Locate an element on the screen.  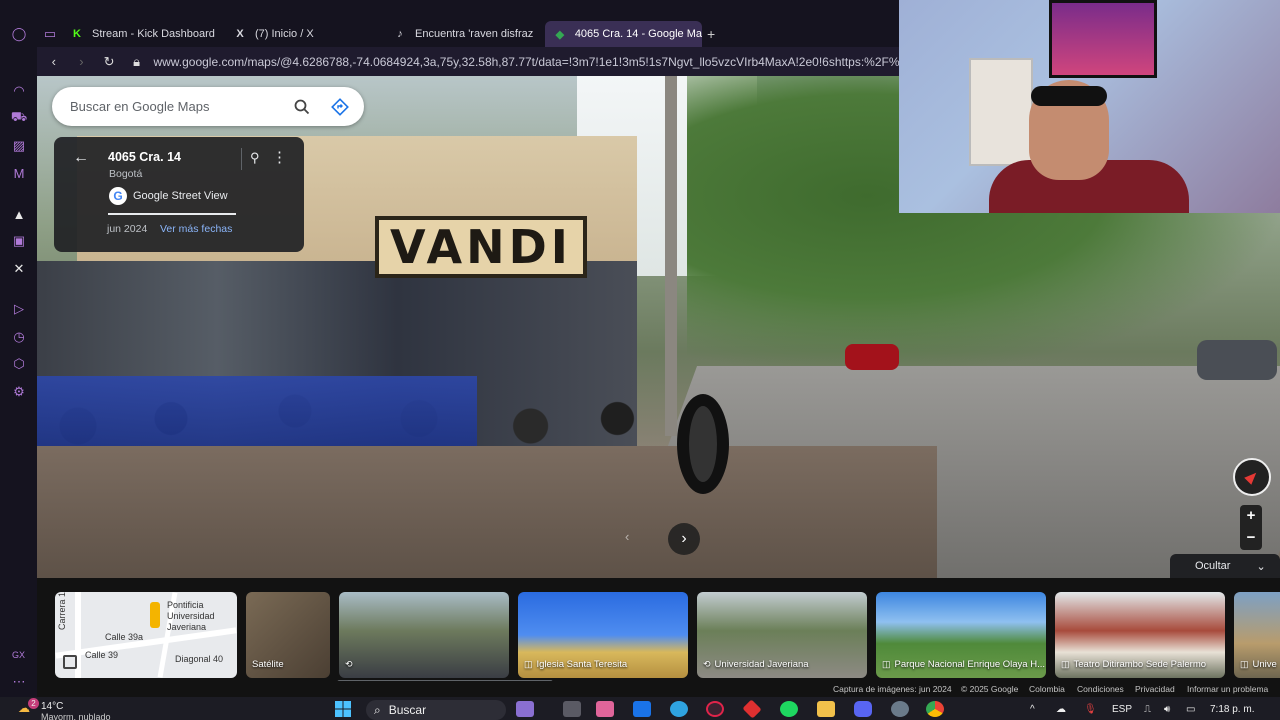
outlook-icon is located at coordinates (642, 709).